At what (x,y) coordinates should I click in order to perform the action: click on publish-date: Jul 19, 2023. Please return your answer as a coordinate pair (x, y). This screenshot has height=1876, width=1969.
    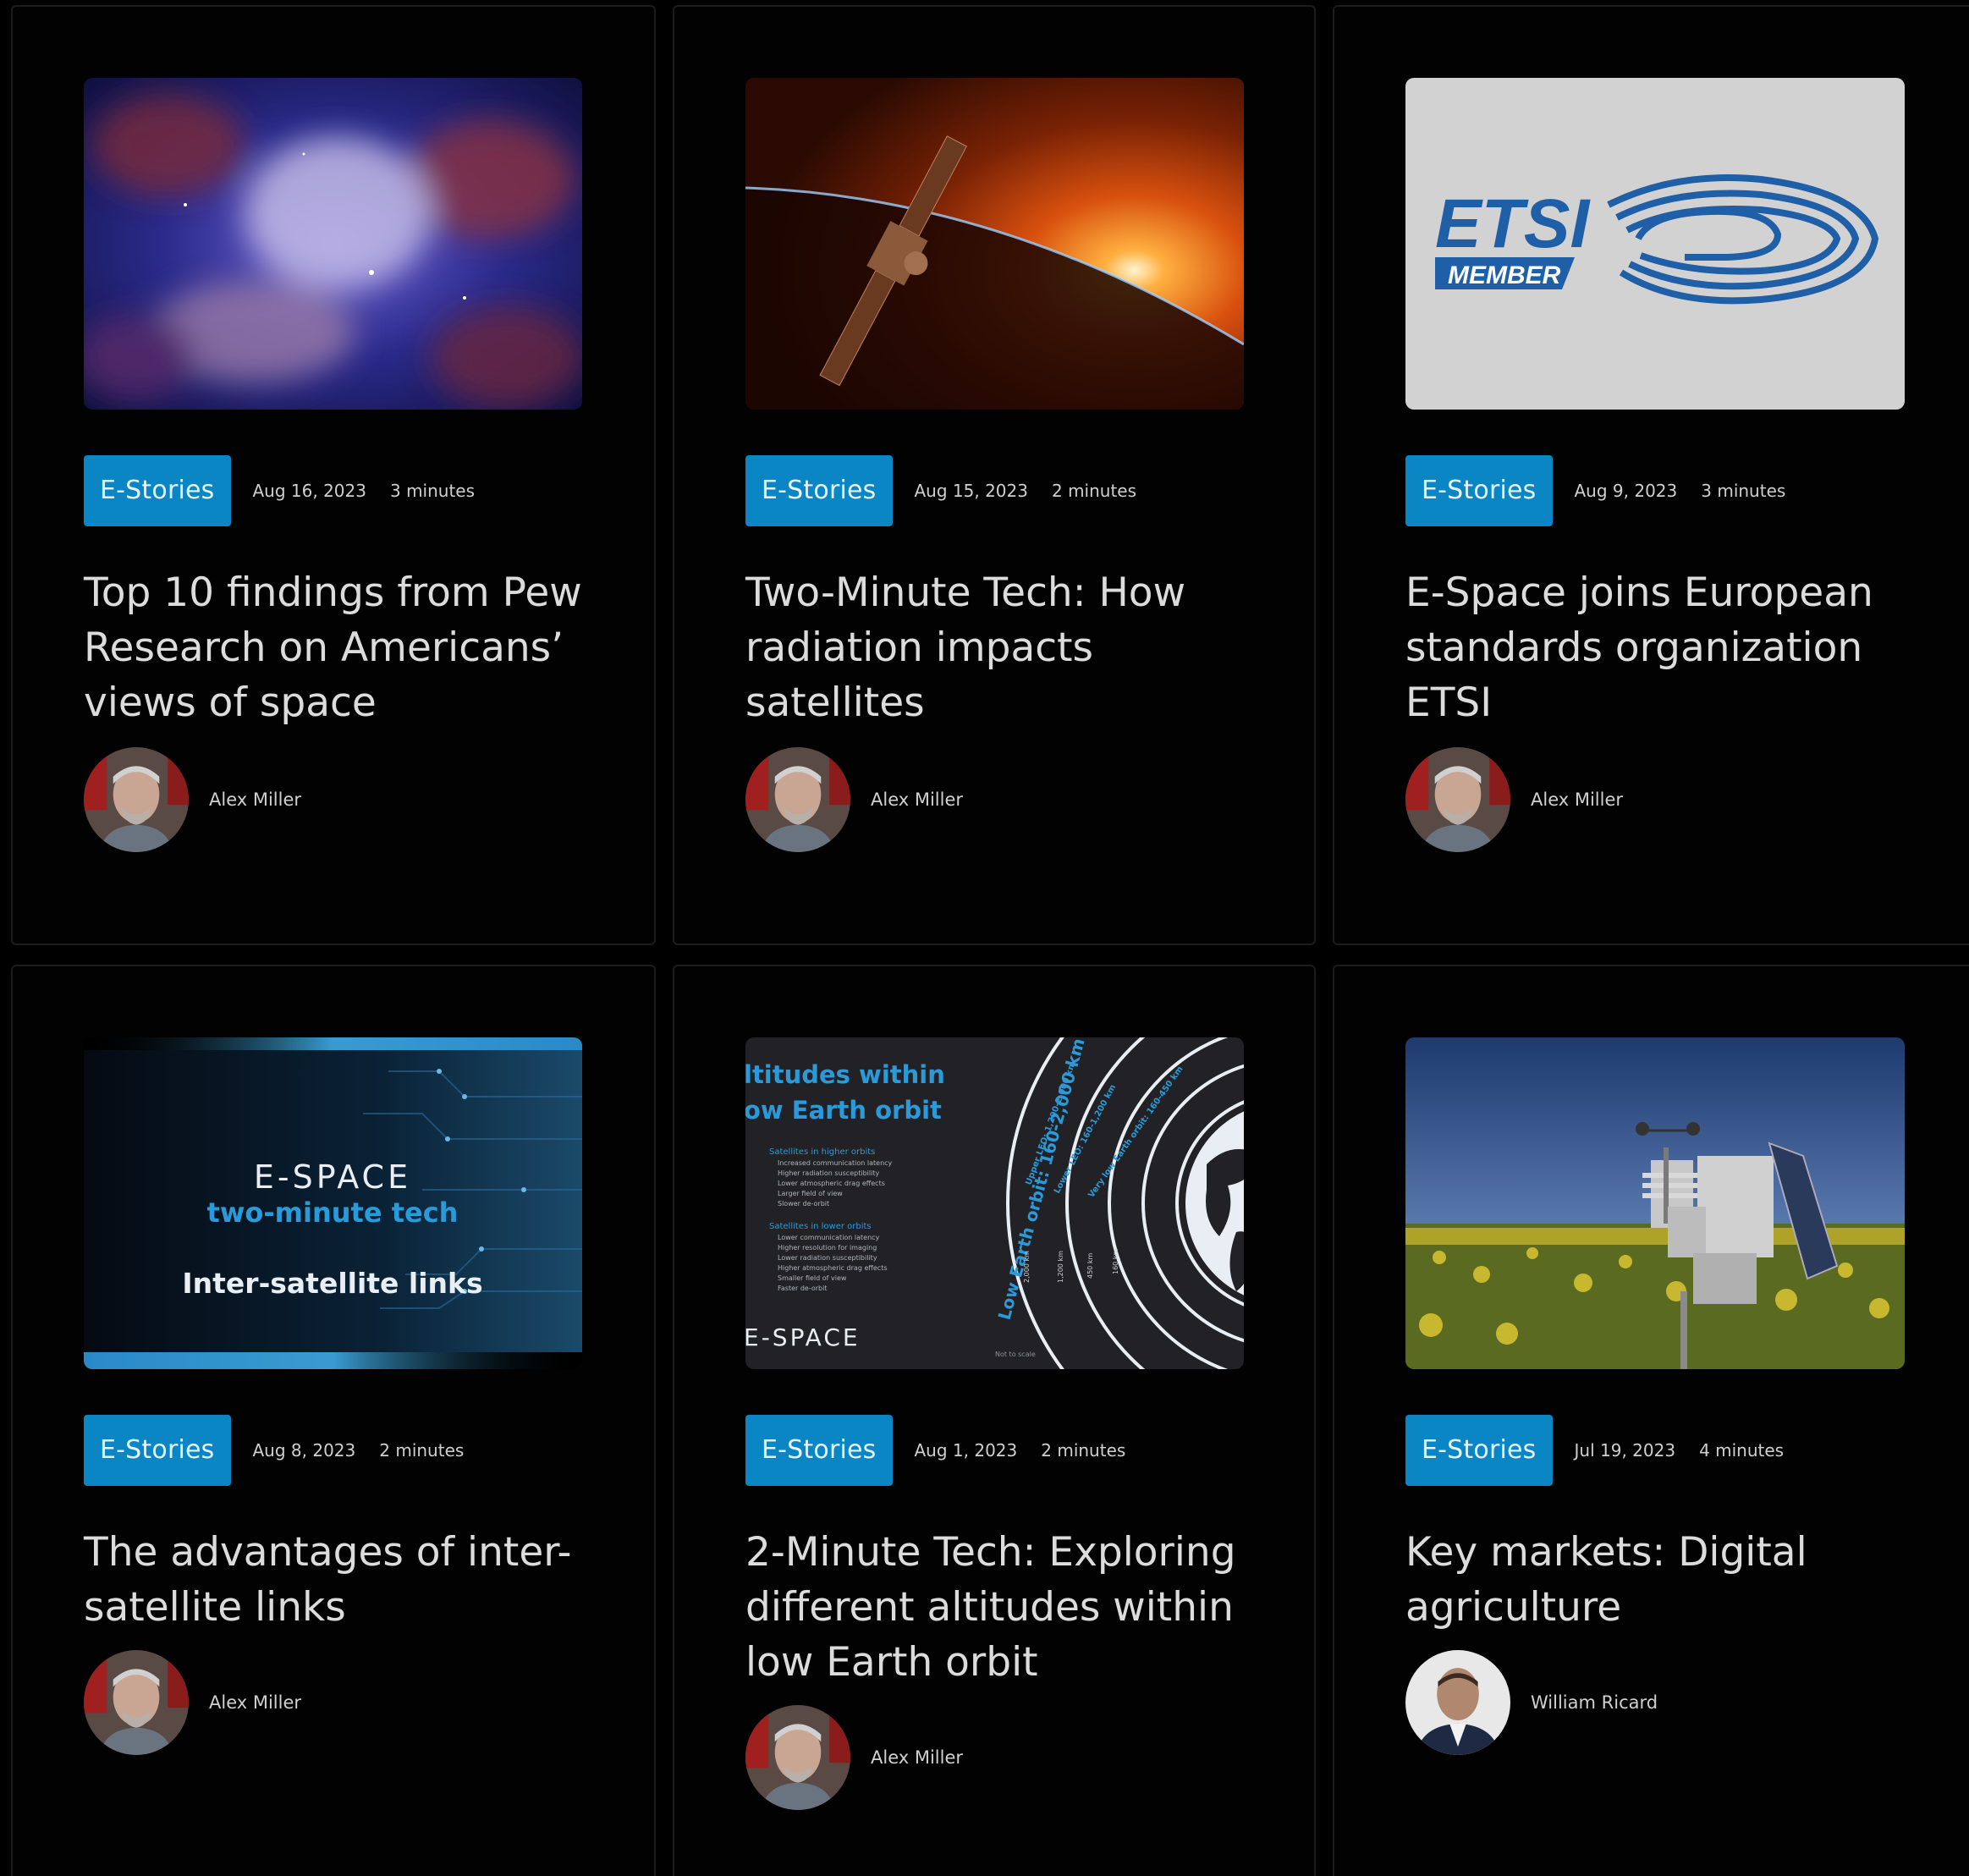
    Looking at the image, I should click on (1625, 1451).